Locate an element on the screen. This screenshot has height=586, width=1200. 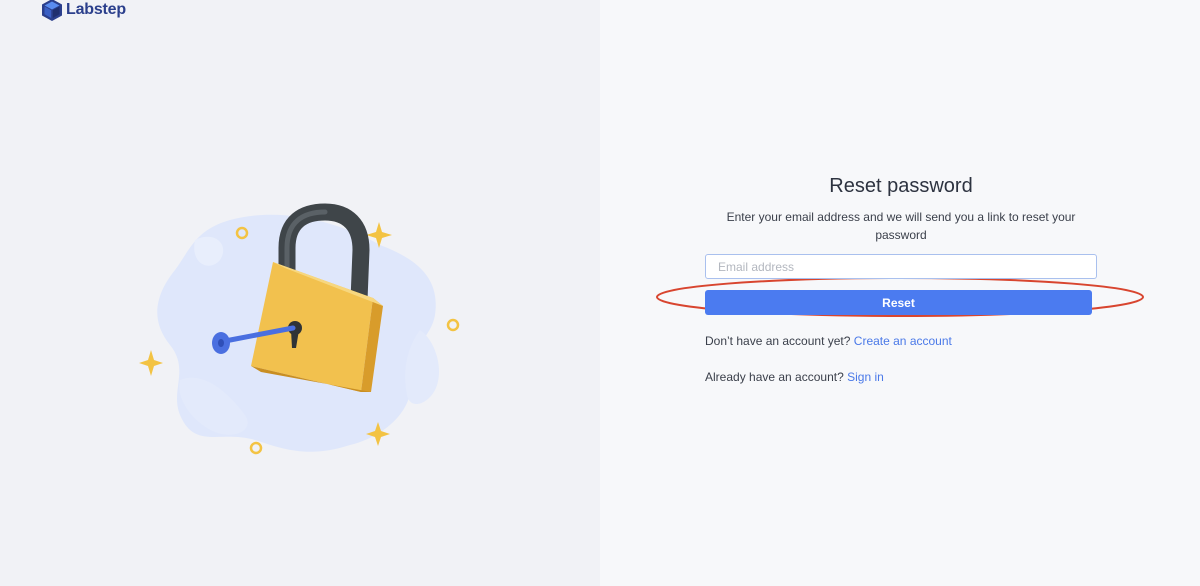
padlock-with-key-icon is located at coordinates (299, 329).